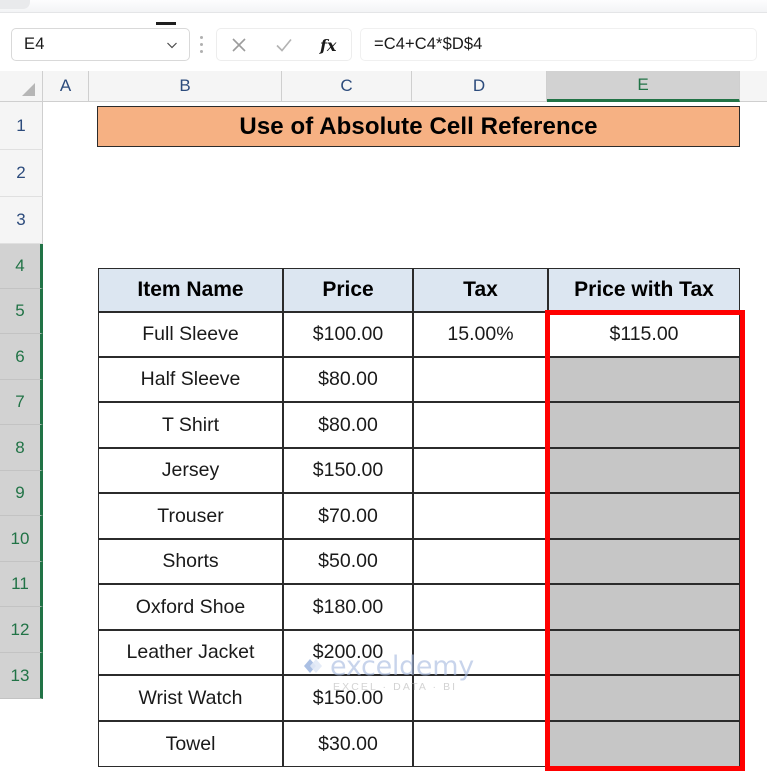  I want to click on selected-cell-e7, so click(644, 470).